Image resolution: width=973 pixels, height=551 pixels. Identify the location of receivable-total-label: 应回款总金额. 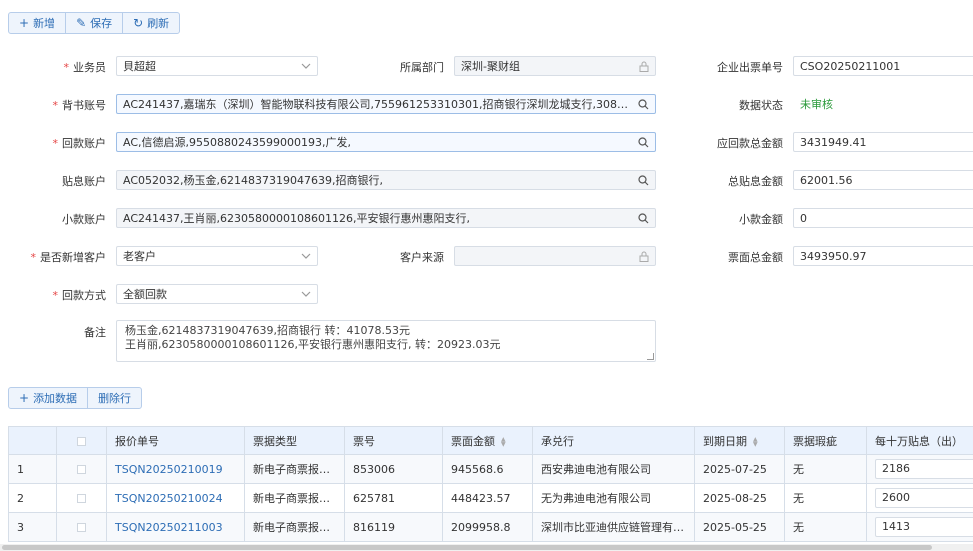
(750, 143).